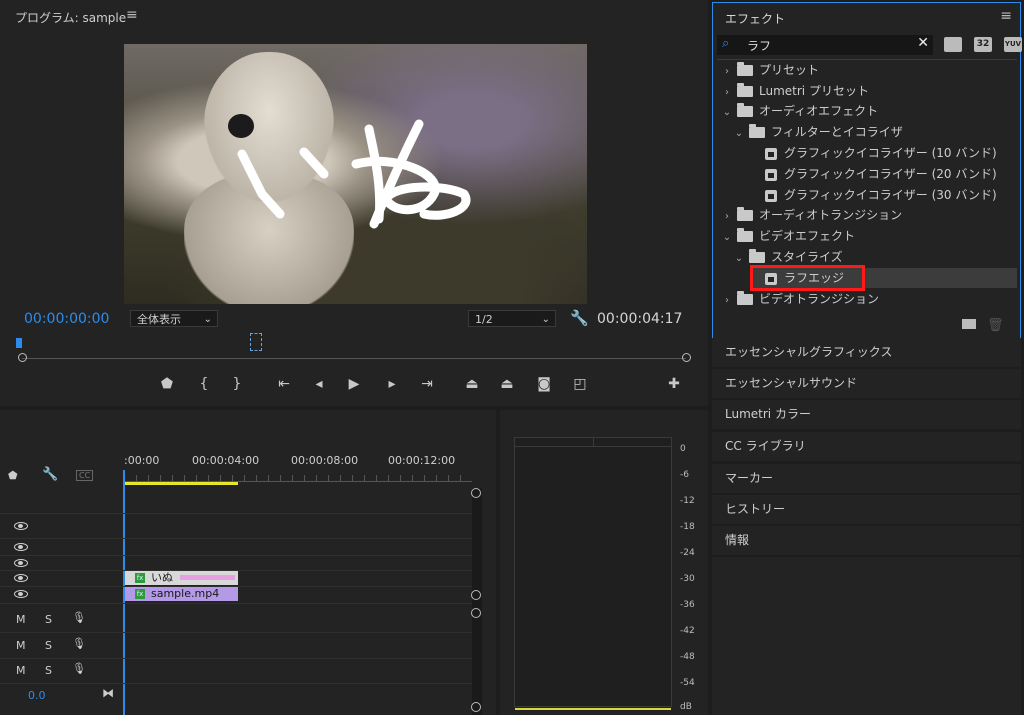 The width and height of the screenshot is (1024, 715). What do you see at coordinates (580, 384) in the screenshot?
I see `comparison-icon: ◰` at bounding box center [580, 384].